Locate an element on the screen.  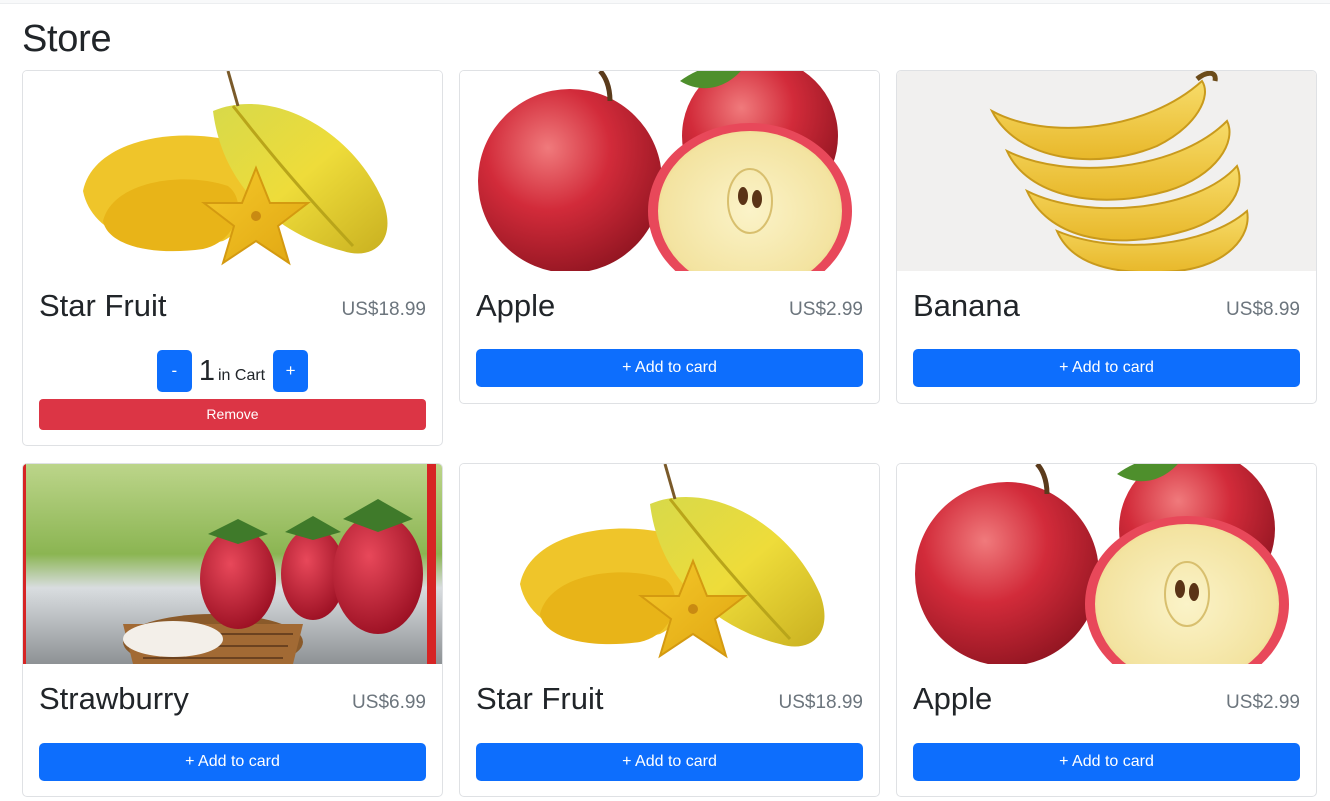
remove-button: Remove is located at coordinates (232, 414).